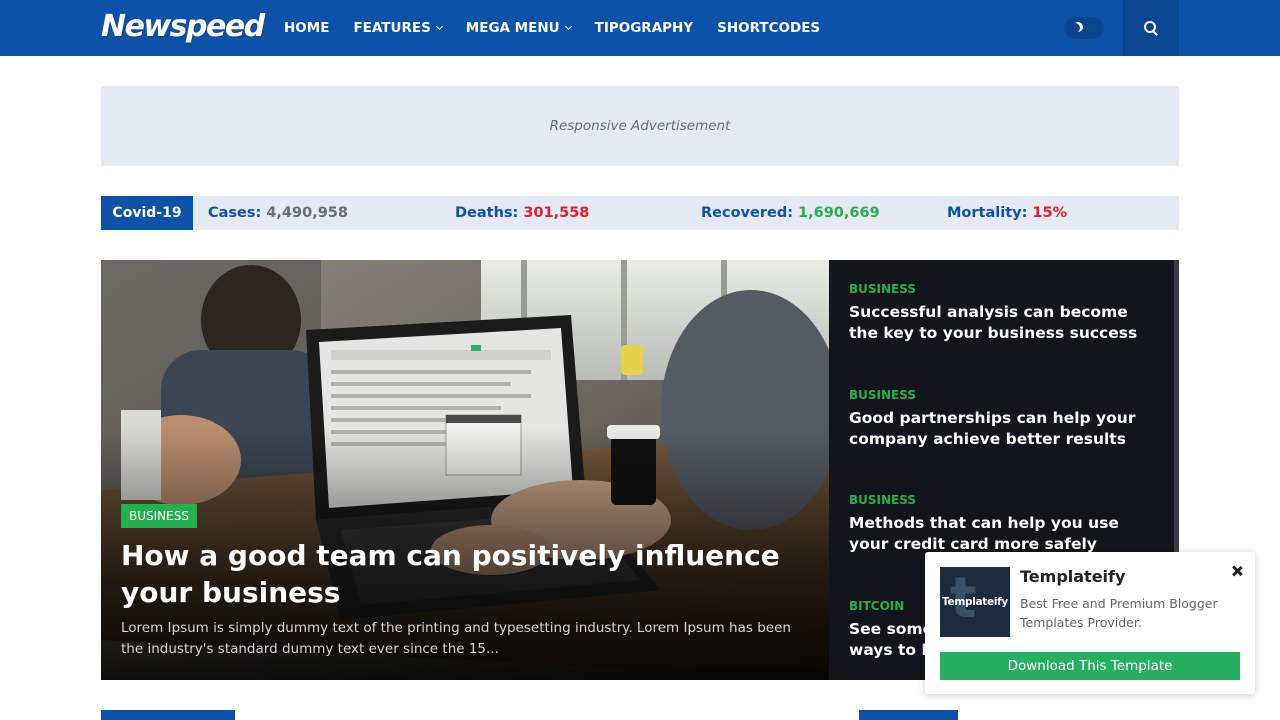 This screenshot has width=1280, height=720. I want to click on nav-shortcodes-label: SHORTCODES, so click(769, 28).